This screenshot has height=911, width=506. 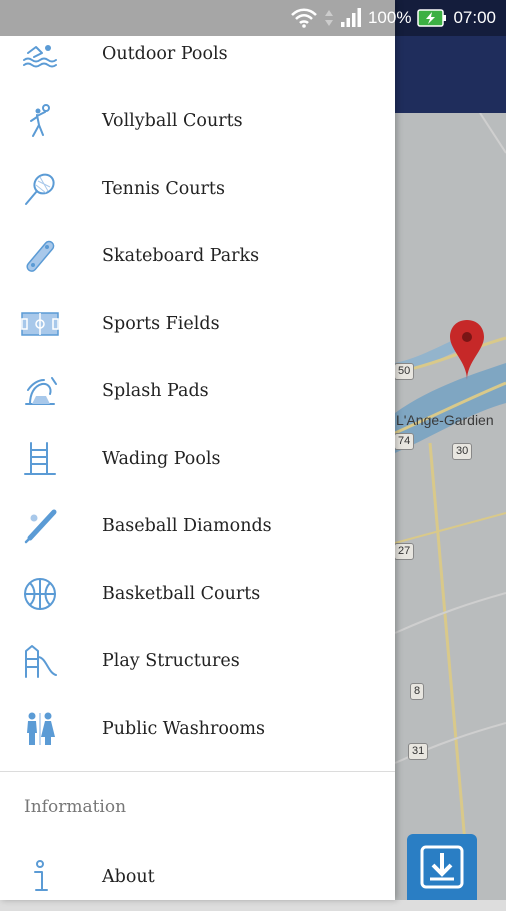 I want to click on washroom-icon, so click(x=40, y=729).